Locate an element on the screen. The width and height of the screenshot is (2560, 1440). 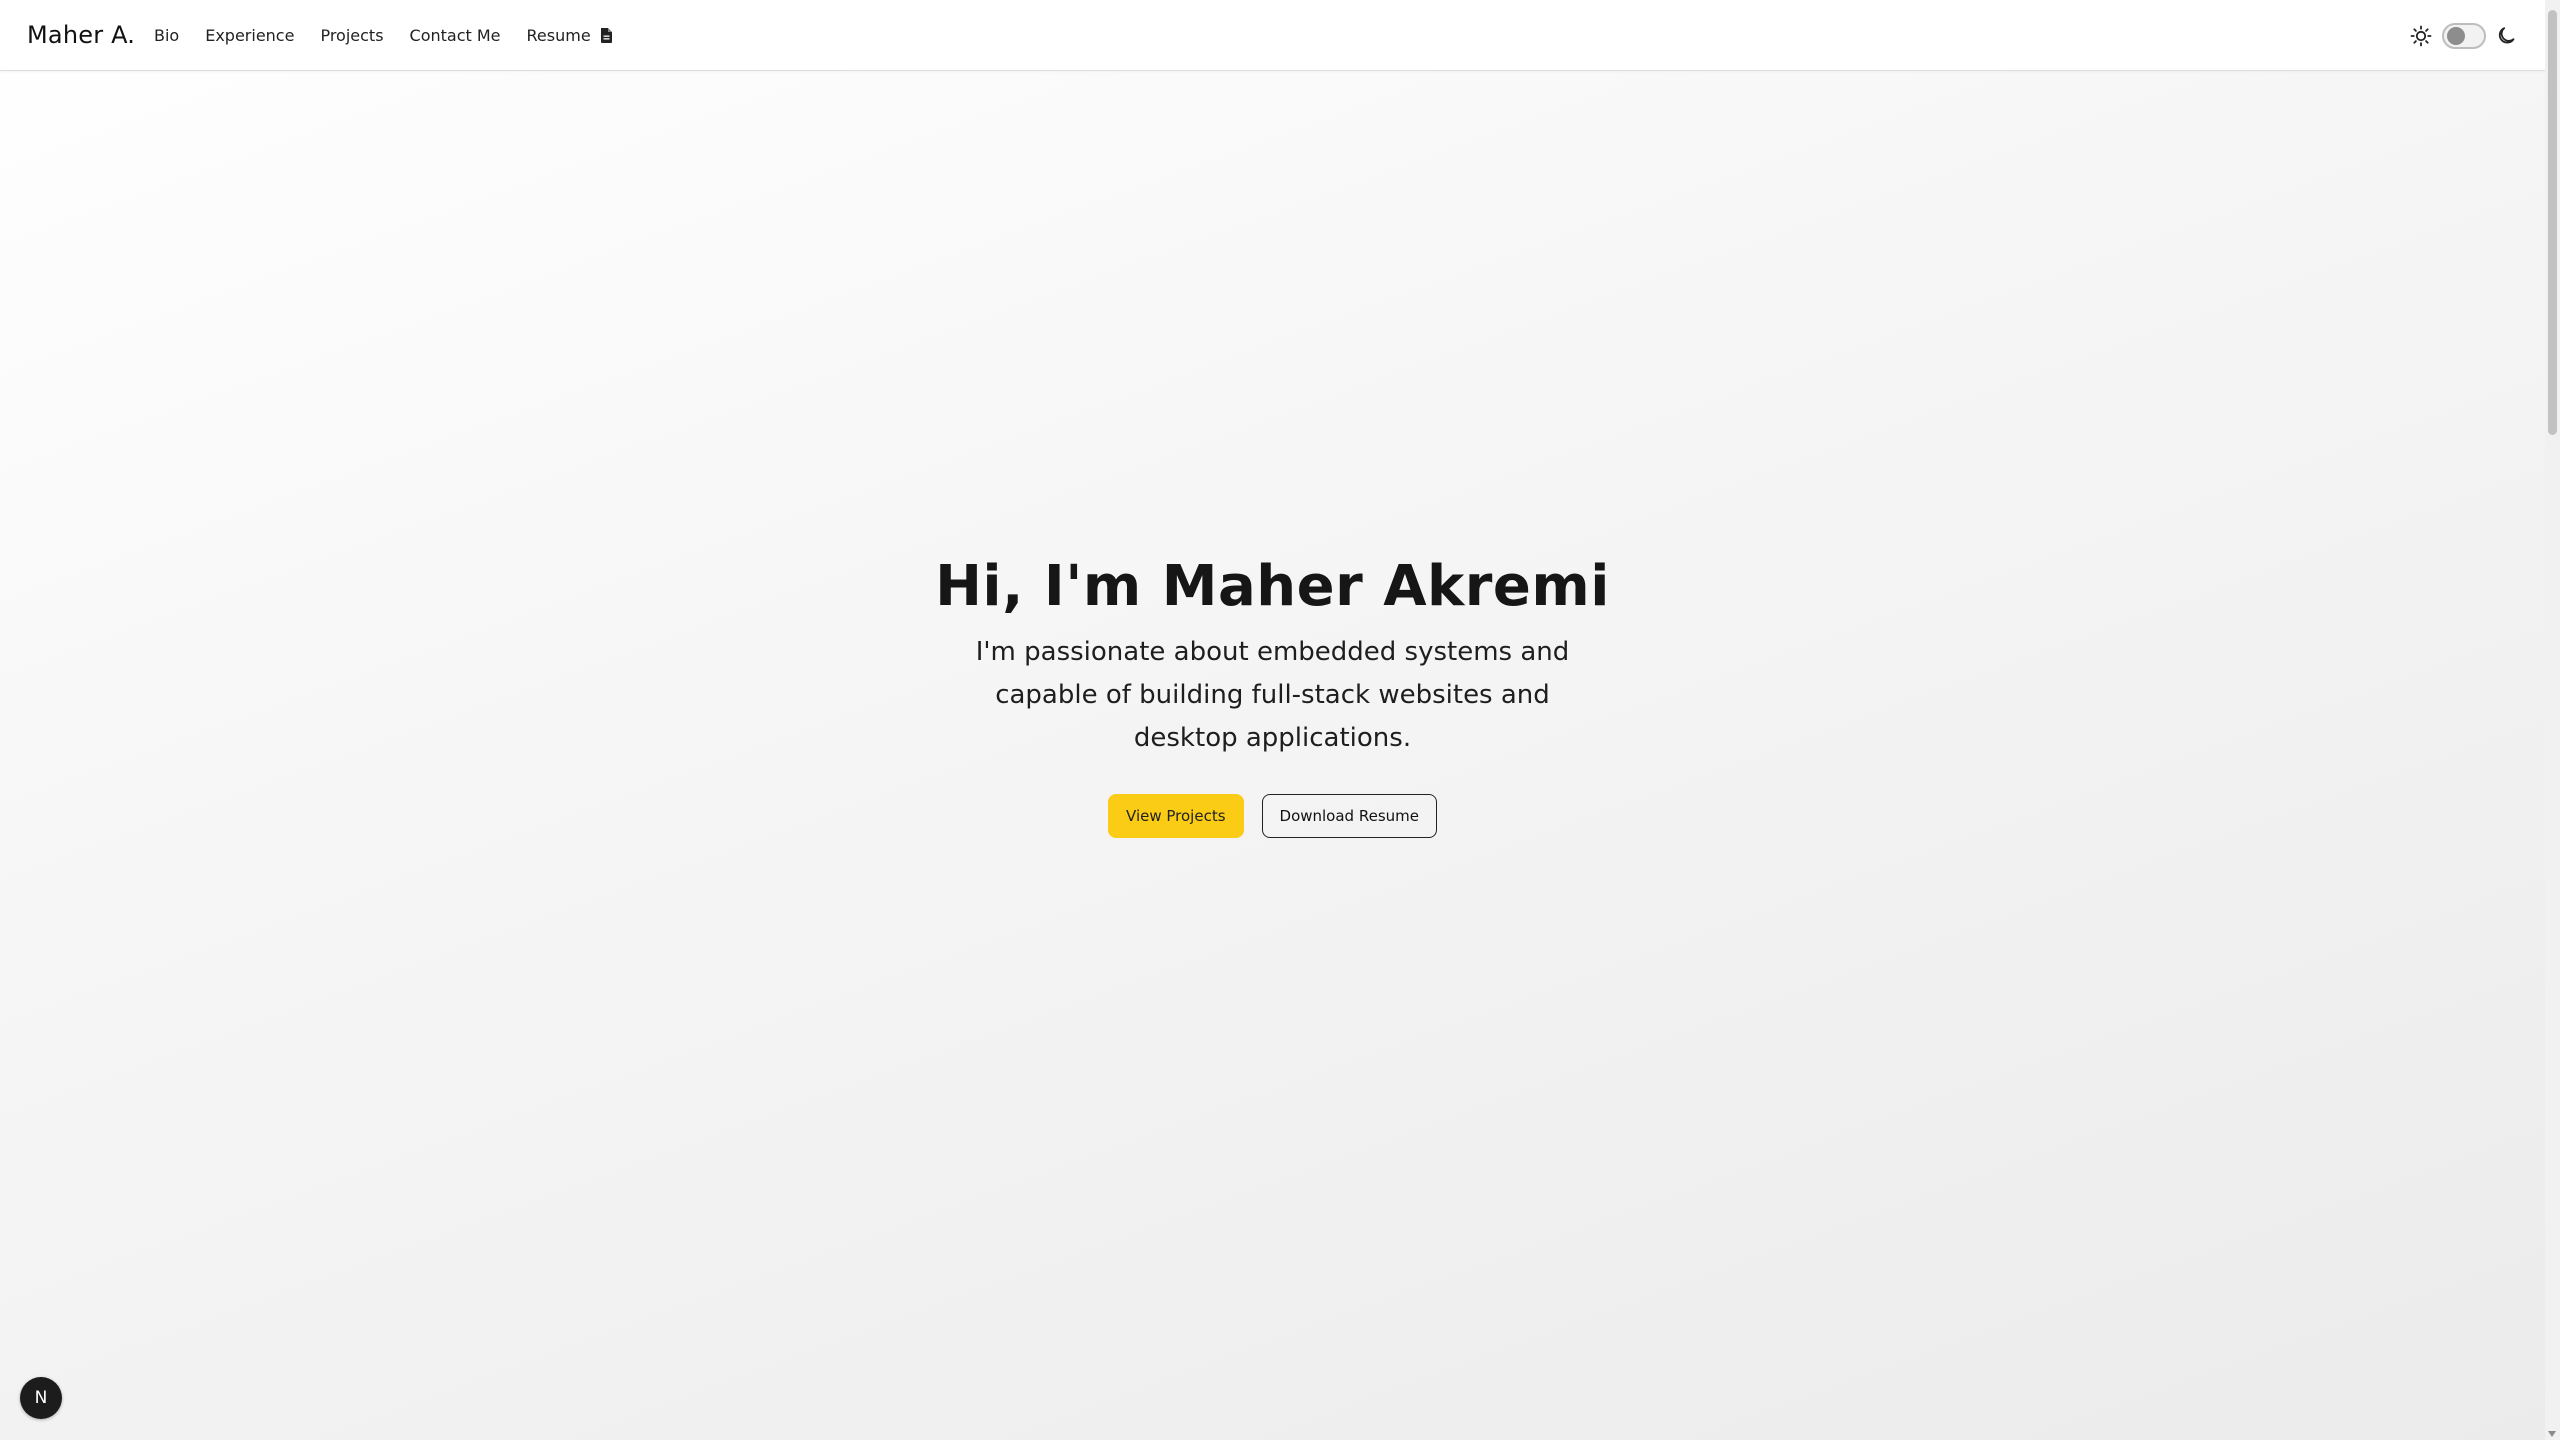
toggle-knob is located at coordinates (2456, 35).